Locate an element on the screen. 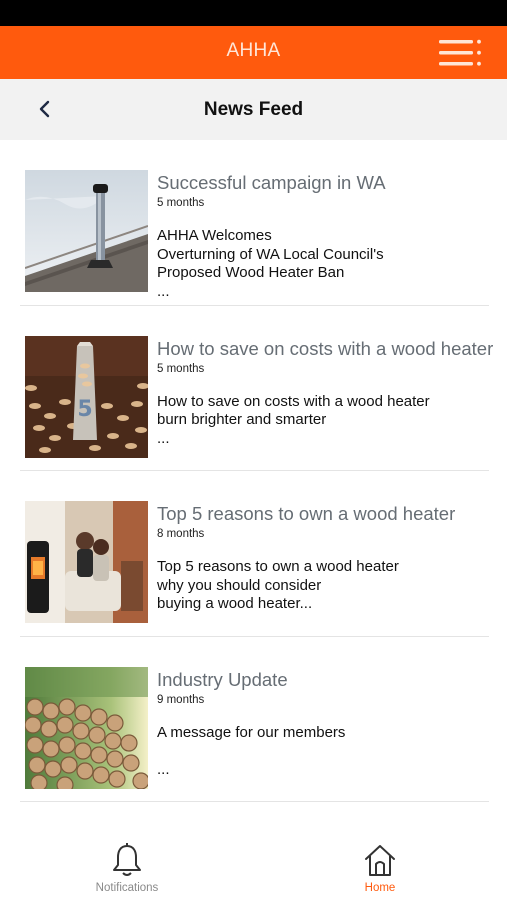  news-title: Top 5 reasons to own a wood heater is located at coordinates (306, 514).